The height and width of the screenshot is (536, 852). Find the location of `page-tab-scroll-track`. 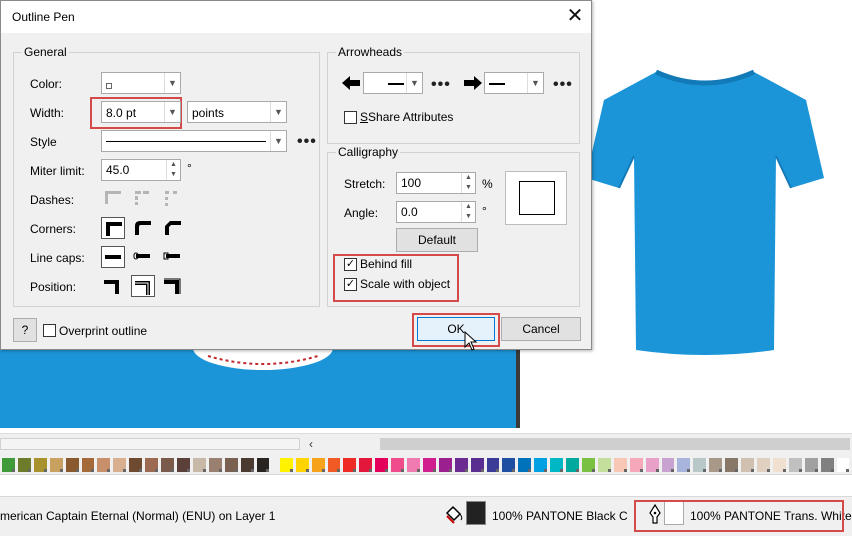

page-tab-scroll-track is located at coordinates (150, 444).